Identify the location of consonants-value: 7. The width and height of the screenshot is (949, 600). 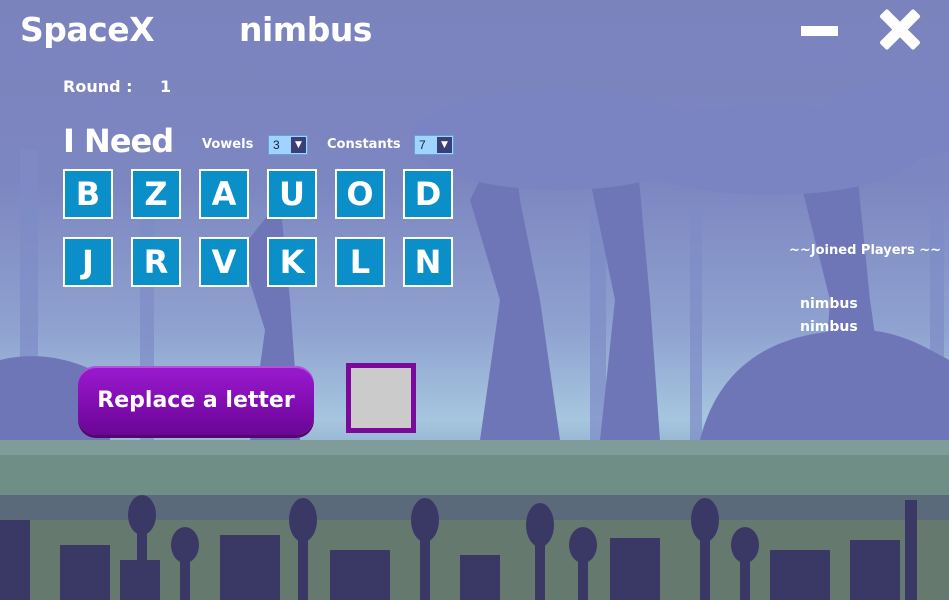
(422, 145).